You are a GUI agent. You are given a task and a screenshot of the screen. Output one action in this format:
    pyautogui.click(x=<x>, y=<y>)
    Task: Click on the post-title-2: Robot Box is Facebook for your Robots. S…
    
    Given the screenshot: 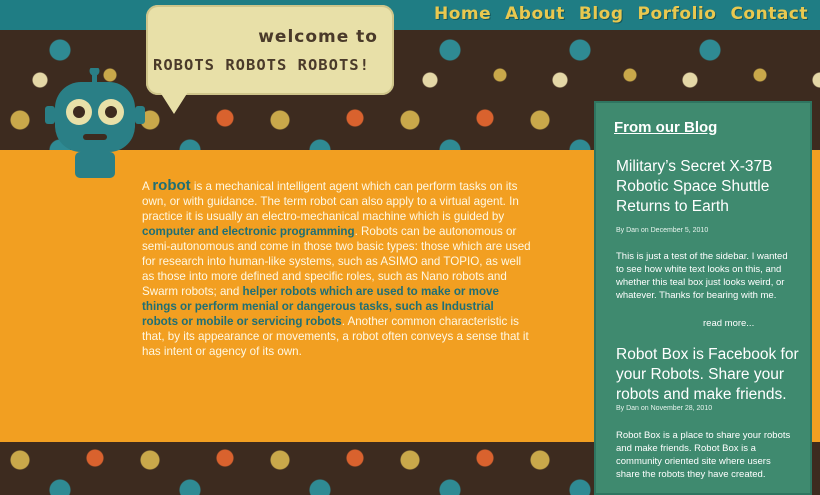 What is the action you would take?
    pyautogui.click(x=711, y=375)
    